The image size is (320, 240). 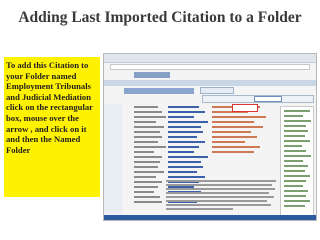 What do you see at coordinates (268, 99) in the screenshot?
I see `folder-select-box` at bounding box center [268, 99].